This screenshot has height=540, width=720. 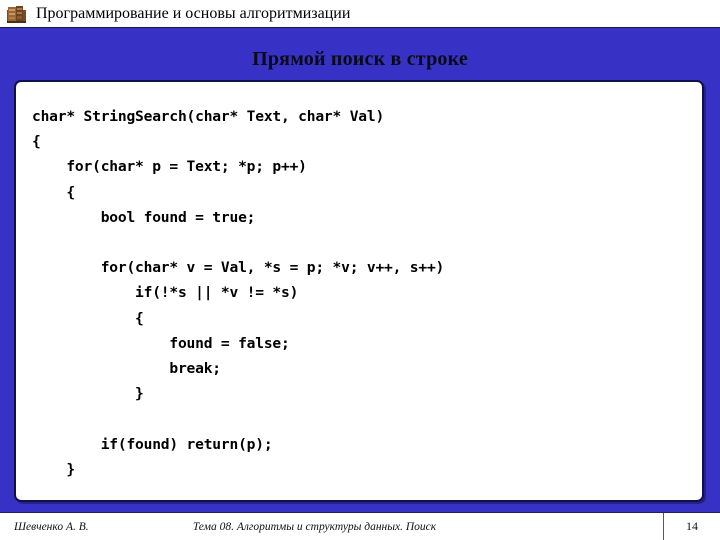 What do you see at coordinates (360, 59) in the screenshot?
I see `page-title: Прямой поиск в строке` at bounding box center [360, 59].